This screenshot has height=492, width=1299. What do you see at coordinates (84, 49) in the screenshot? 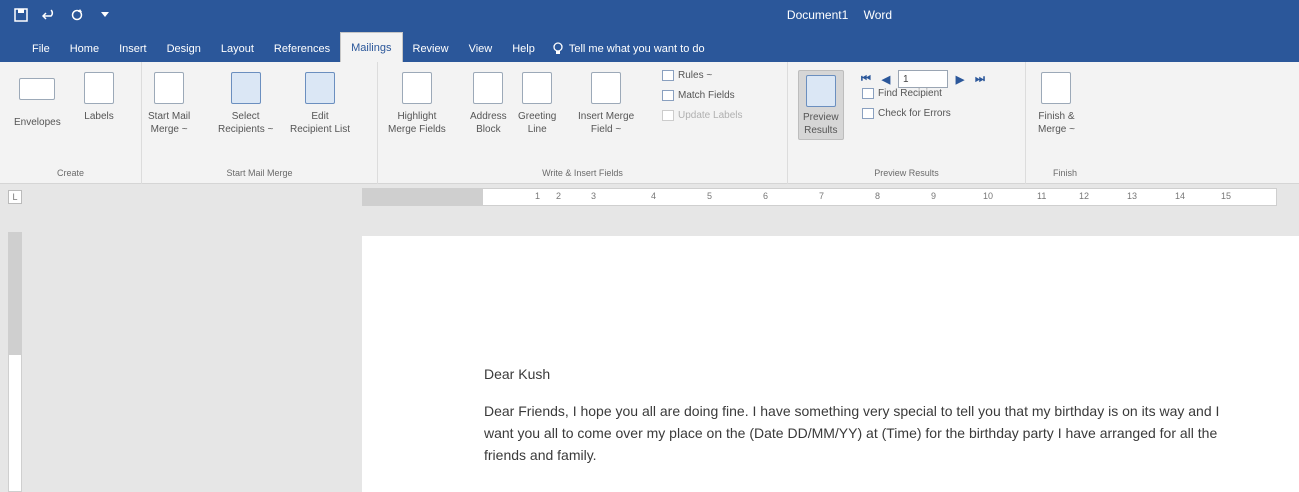
I see `tab-home: Home` at bounding box center [84, 49].